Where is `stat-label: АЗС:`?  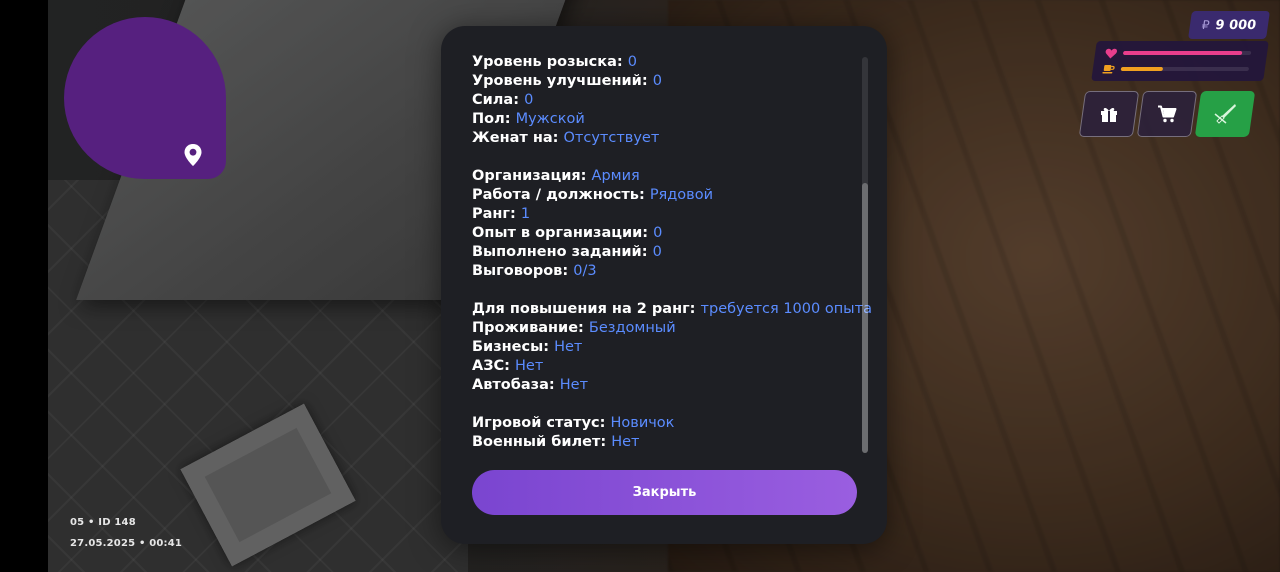 stat-label: АЗС: is located at coordinates (491, 366).